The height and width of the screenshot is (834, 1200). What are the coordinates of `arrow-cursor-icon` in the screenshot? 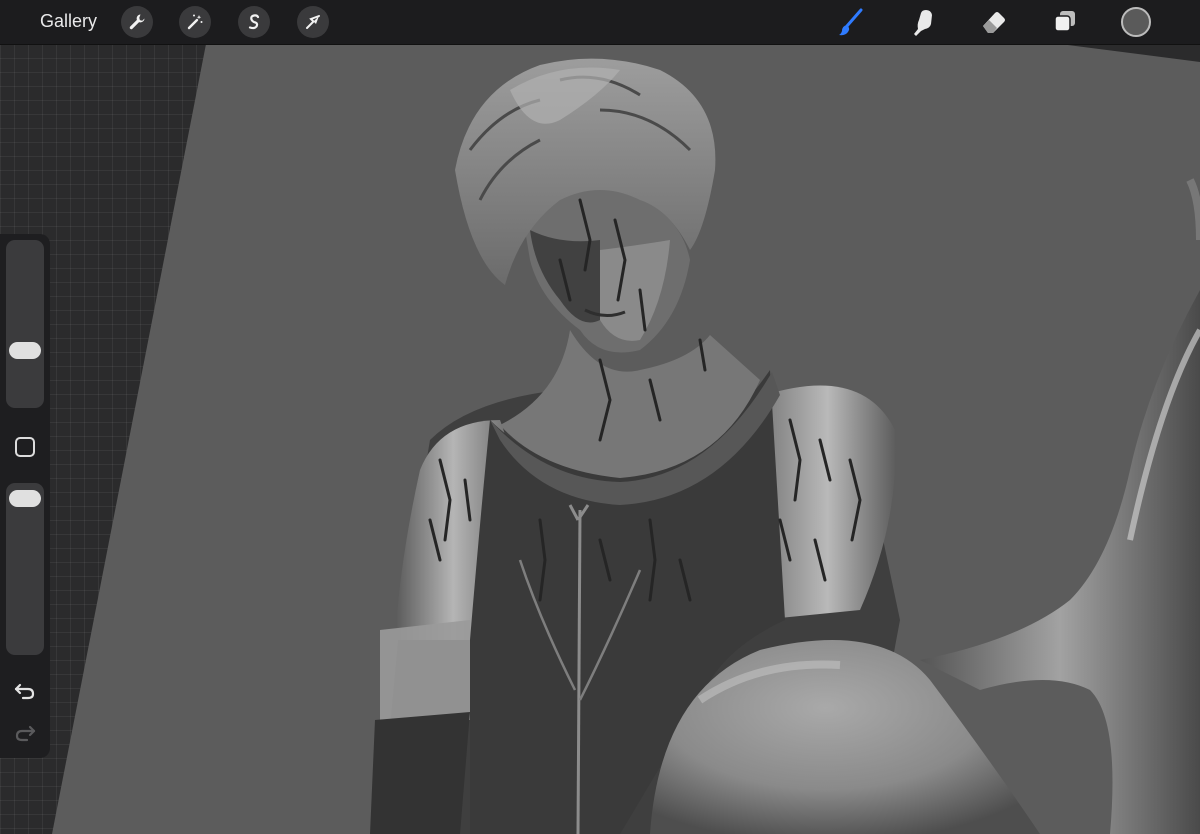 It's located at (313, 22).